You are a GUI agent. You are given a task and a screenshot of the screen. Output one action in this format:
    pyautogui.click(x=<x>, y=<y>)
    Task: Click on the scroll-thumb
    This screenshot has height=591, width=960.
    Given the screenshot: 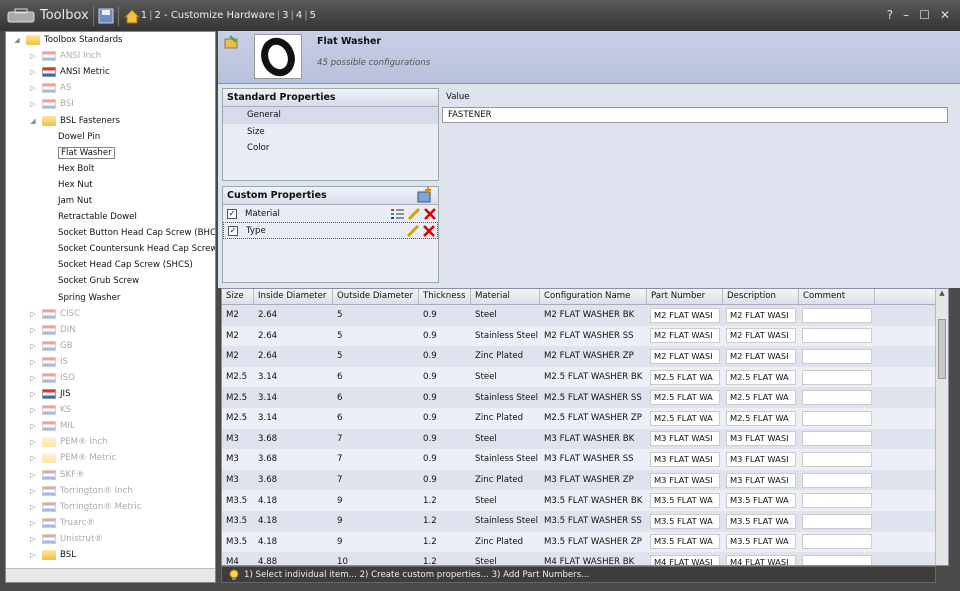 What is the action you would take?
    pyautogui.click(x=942, y=349)
    